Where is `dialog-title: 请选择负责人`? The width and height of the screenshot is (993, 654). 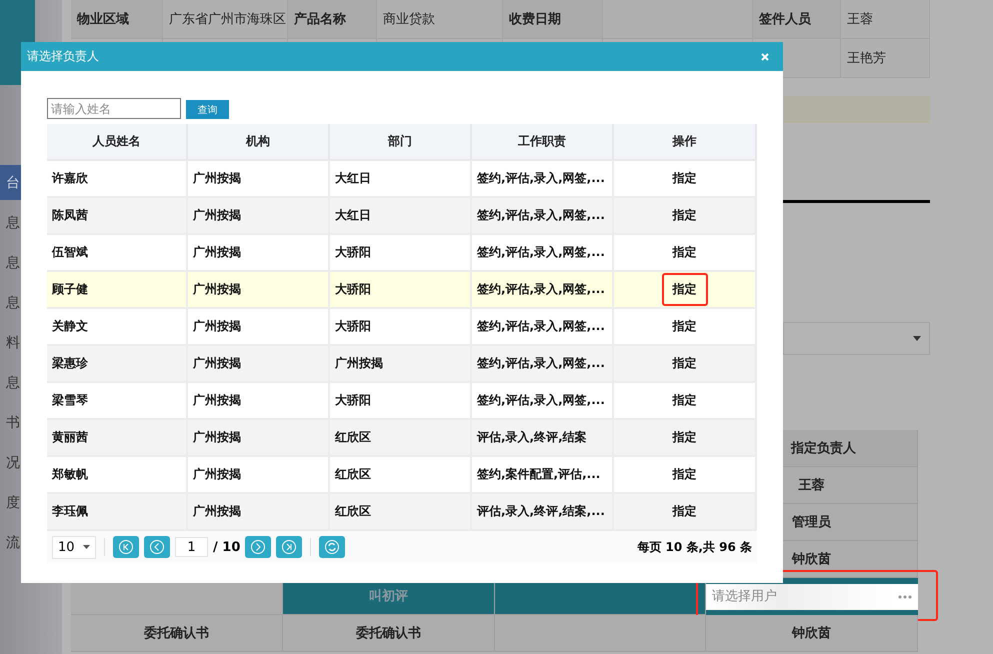 dialog-title: 请选择负责人 is located at coordinates (63, 56).